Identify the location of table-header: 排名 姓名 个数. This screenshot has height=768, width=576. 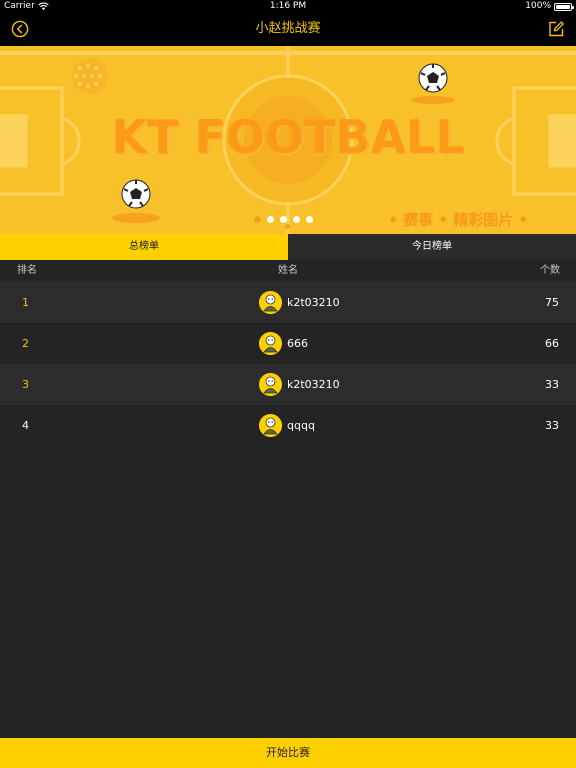
(288, 271).